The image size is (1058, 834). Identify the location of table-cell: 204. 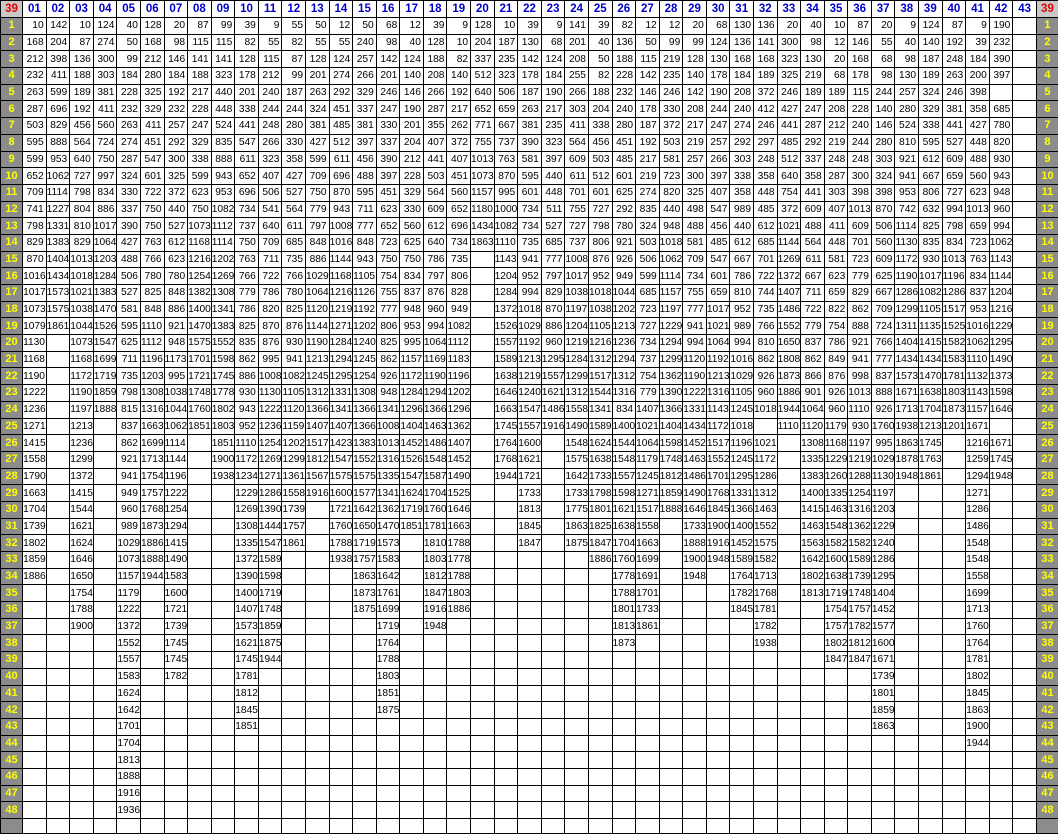
(600, 109).